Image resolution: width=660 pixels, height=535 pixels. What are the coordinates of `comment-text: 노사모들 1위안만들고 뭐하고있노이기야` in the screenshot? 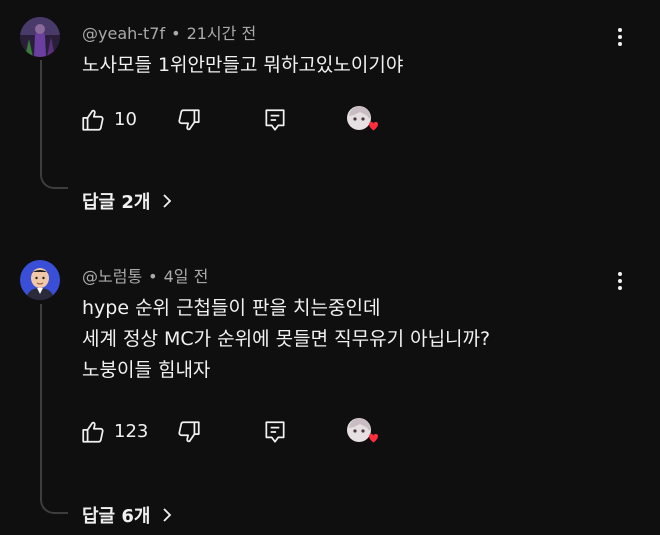 It's located at (242, 65).